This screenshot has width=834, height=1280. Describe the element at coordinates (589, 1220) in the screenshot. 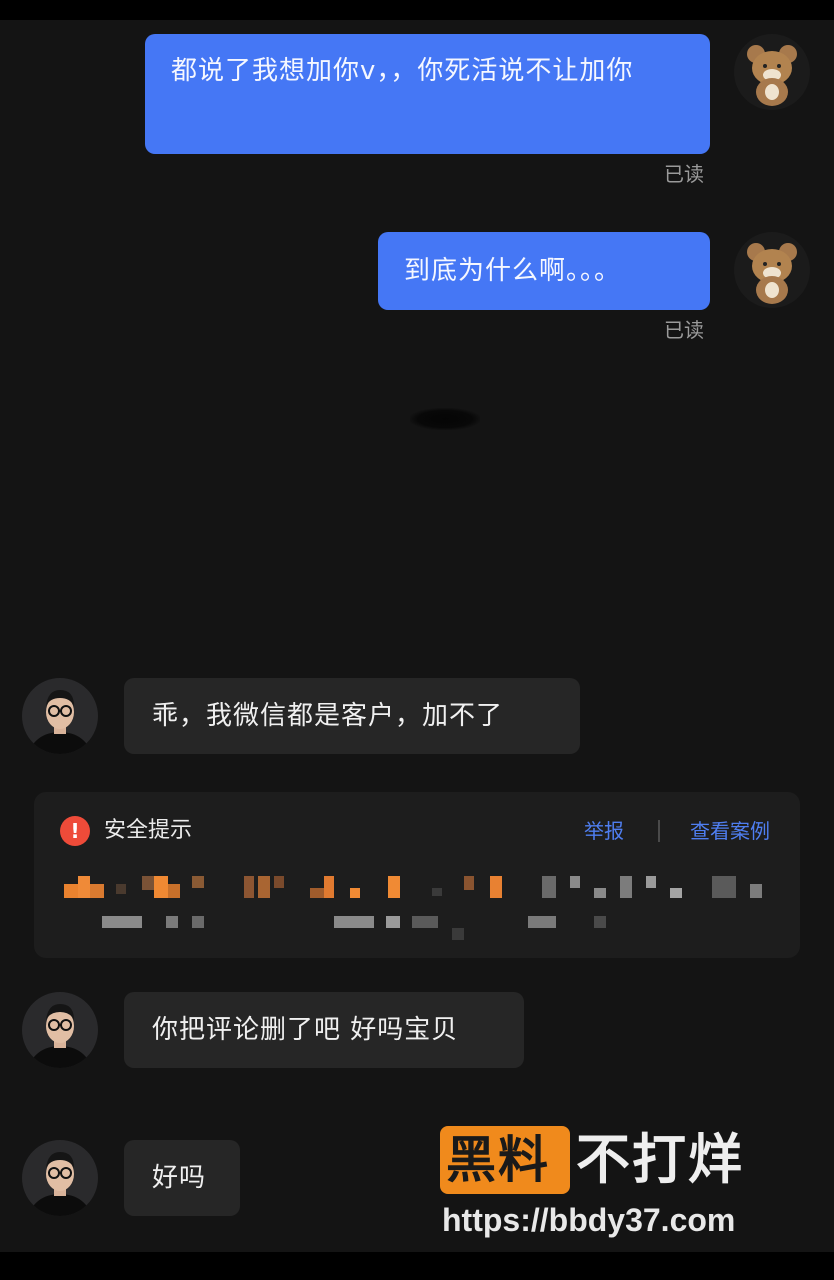

I see `watermark-url: https://bbdy37.com` at that location.